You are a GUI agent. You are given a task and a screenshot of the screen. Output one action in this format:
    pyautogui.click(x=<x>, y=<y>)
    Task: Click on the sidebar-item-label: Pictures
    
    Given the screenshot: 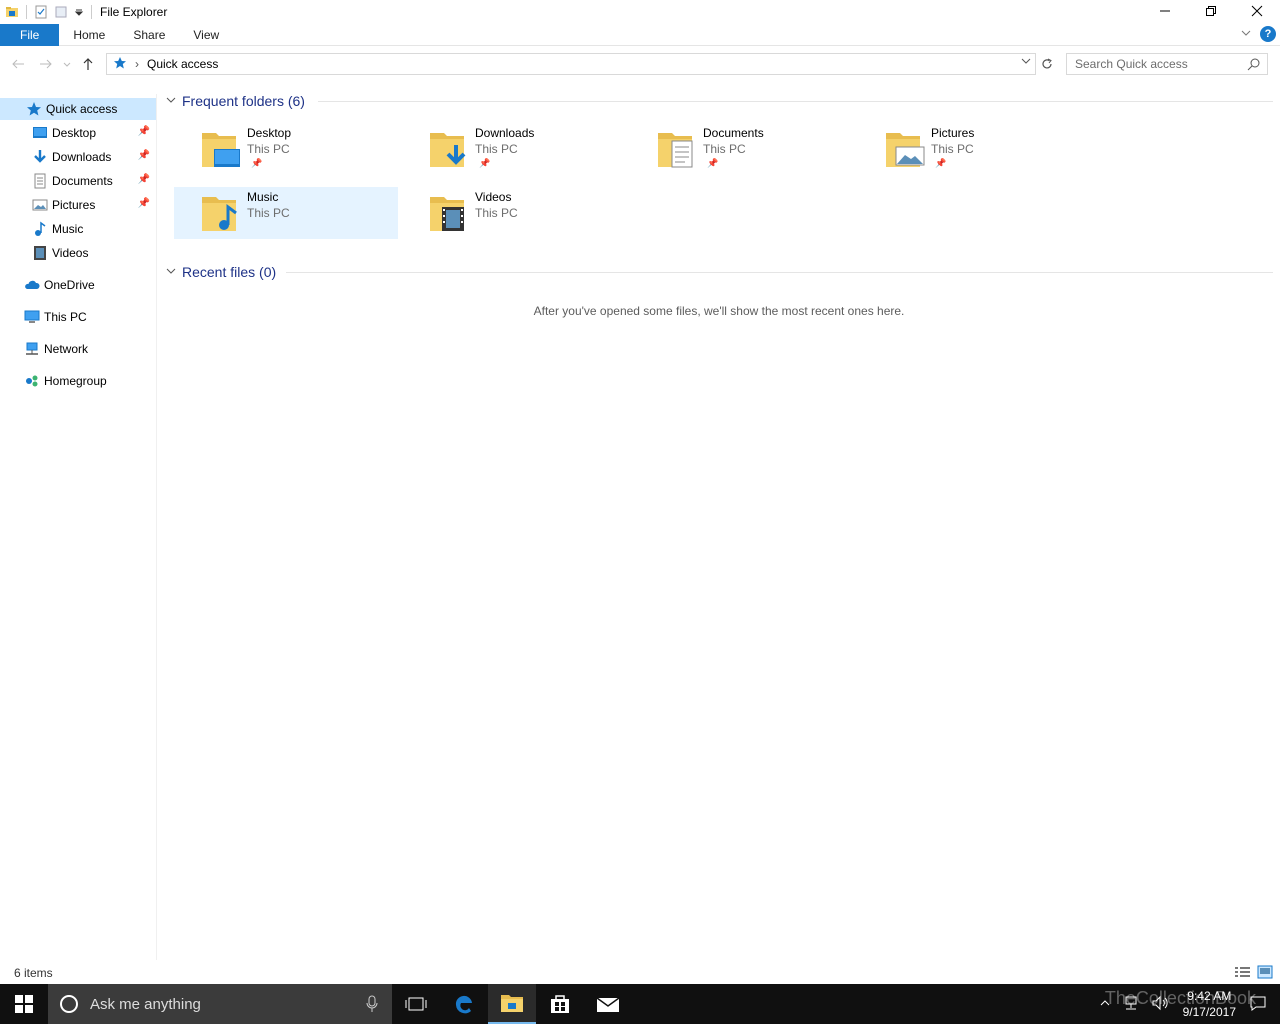 What is the action you would take?
    pyautogui.click(x=74, y=205)
    